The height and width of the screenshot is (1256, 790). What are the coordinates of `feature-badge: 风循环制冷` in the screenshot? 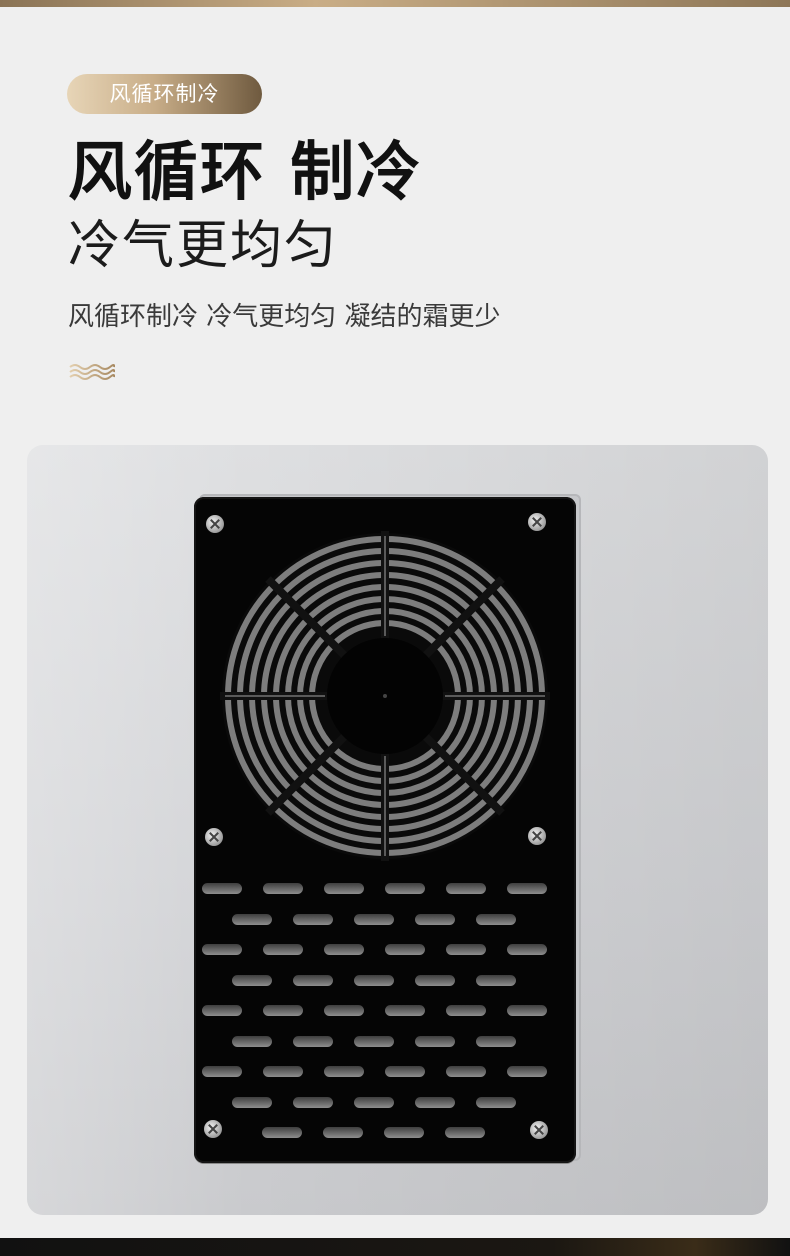 It's located at (164, 94).